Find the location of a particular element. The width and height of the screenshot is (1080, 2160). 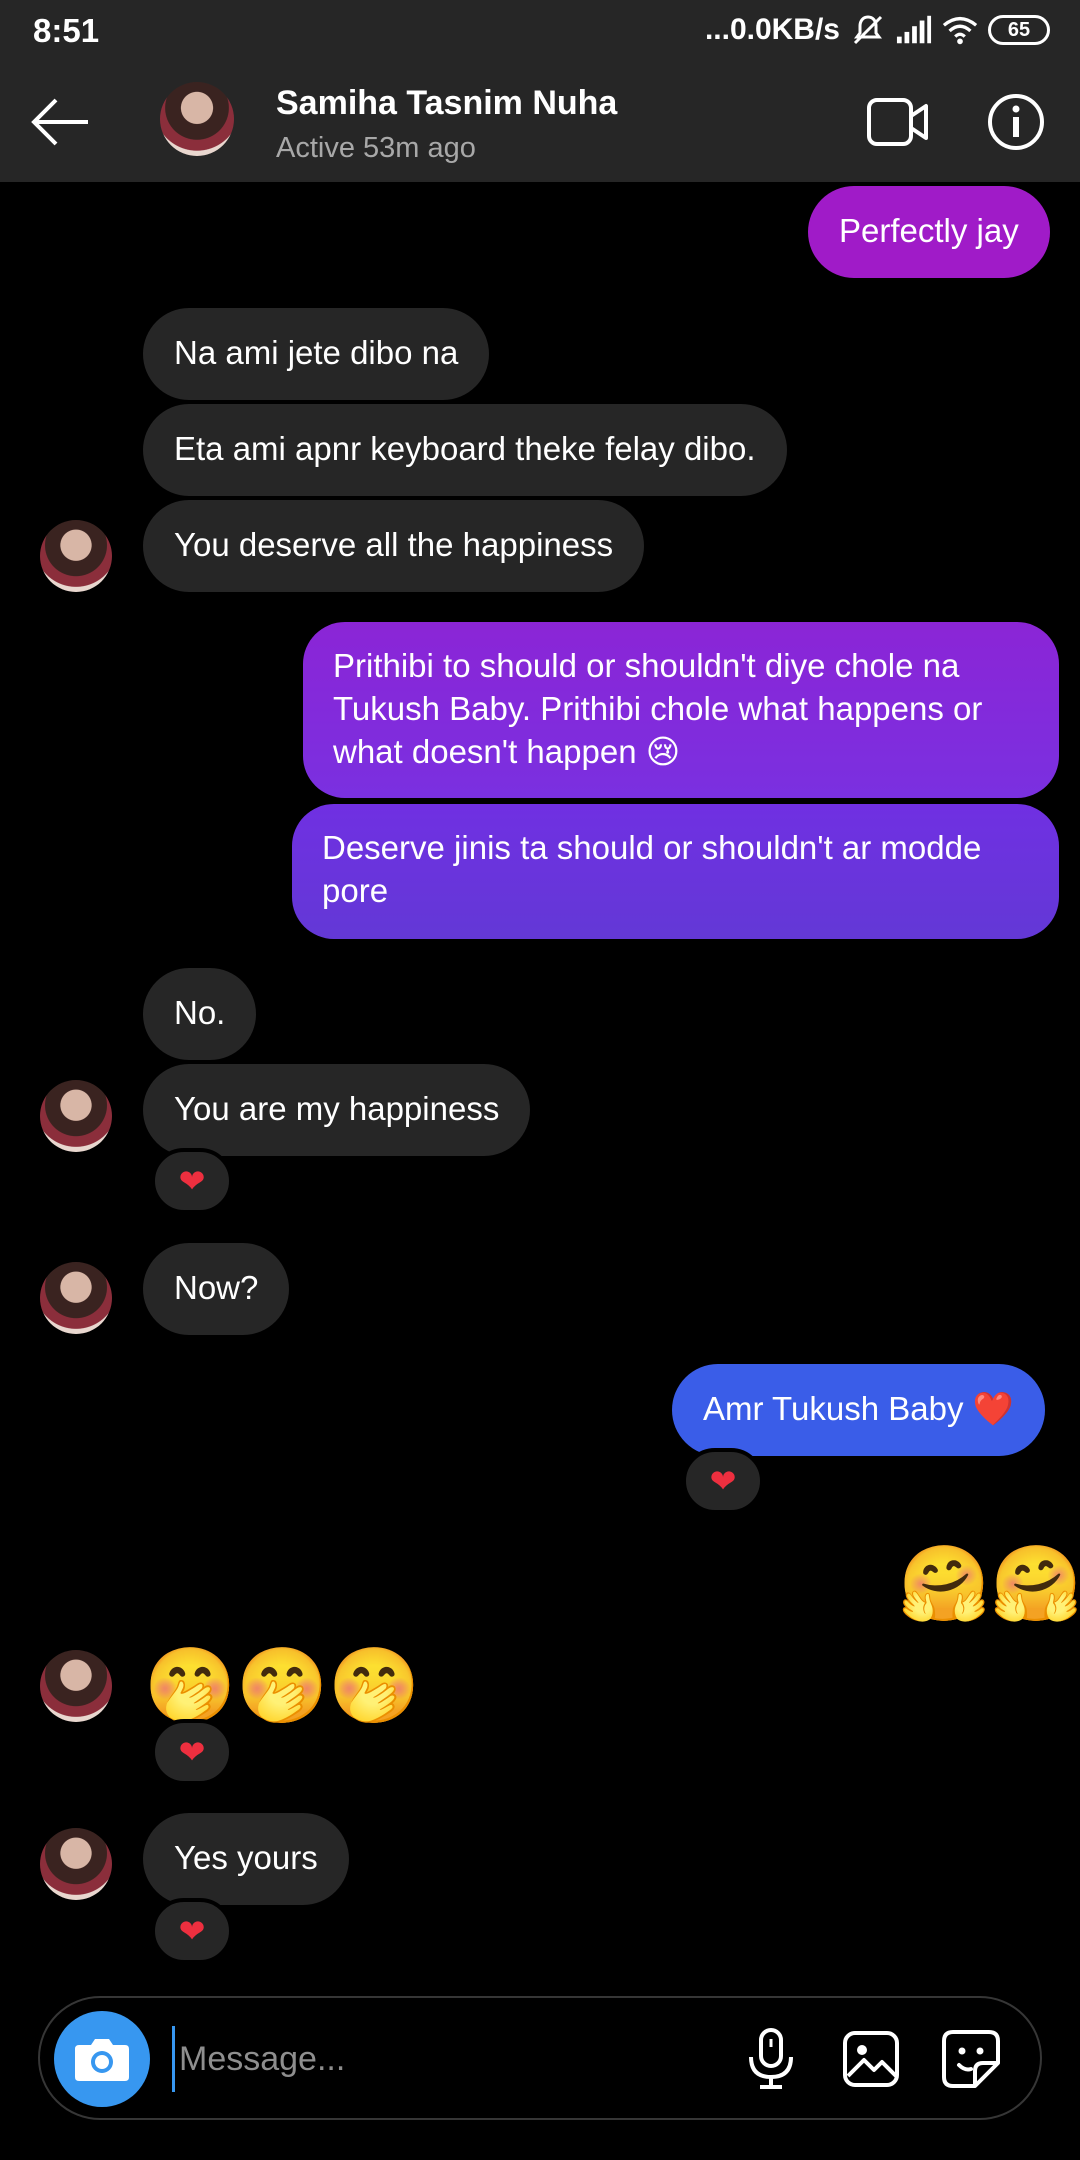

sticker-icon is located at coordinates (971, 2059).